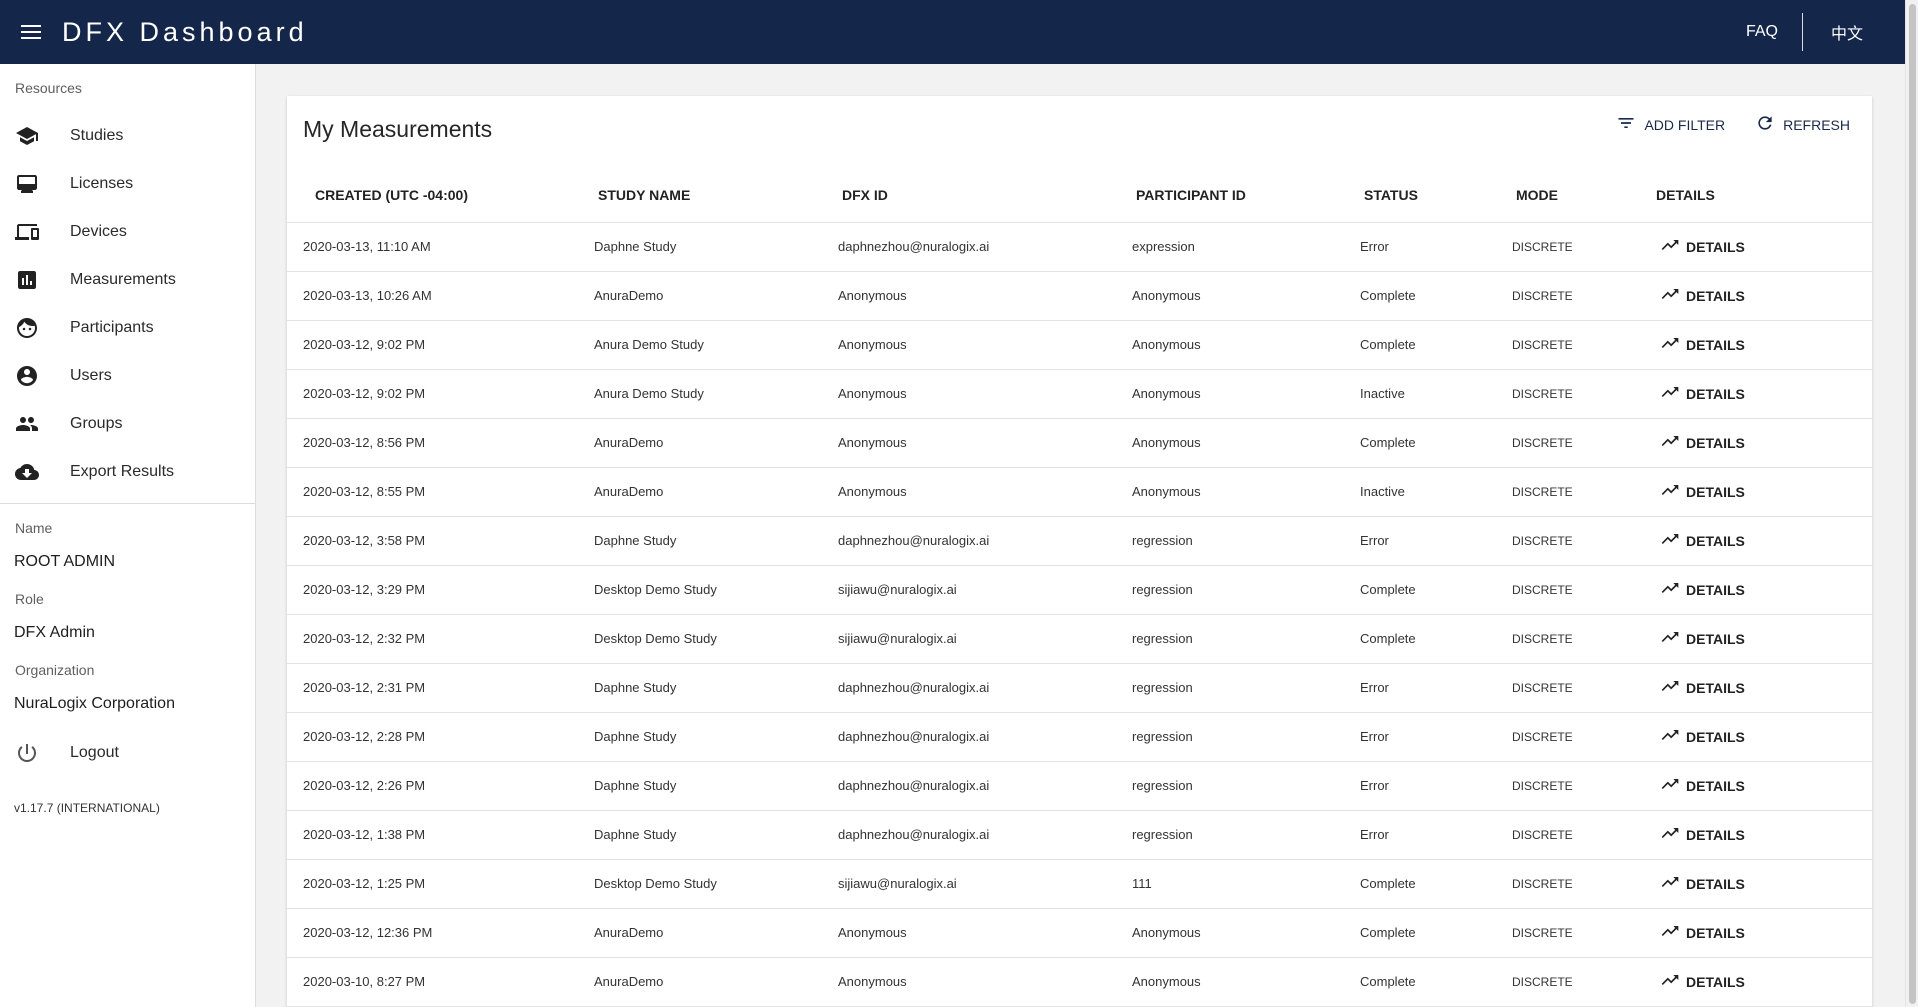 This screenshot has height=1007, width=1918. What do you see at coordinates (1436, 639) in the screenshot?
I see `status-cell: Complete` at bounding box center [1436, 639].